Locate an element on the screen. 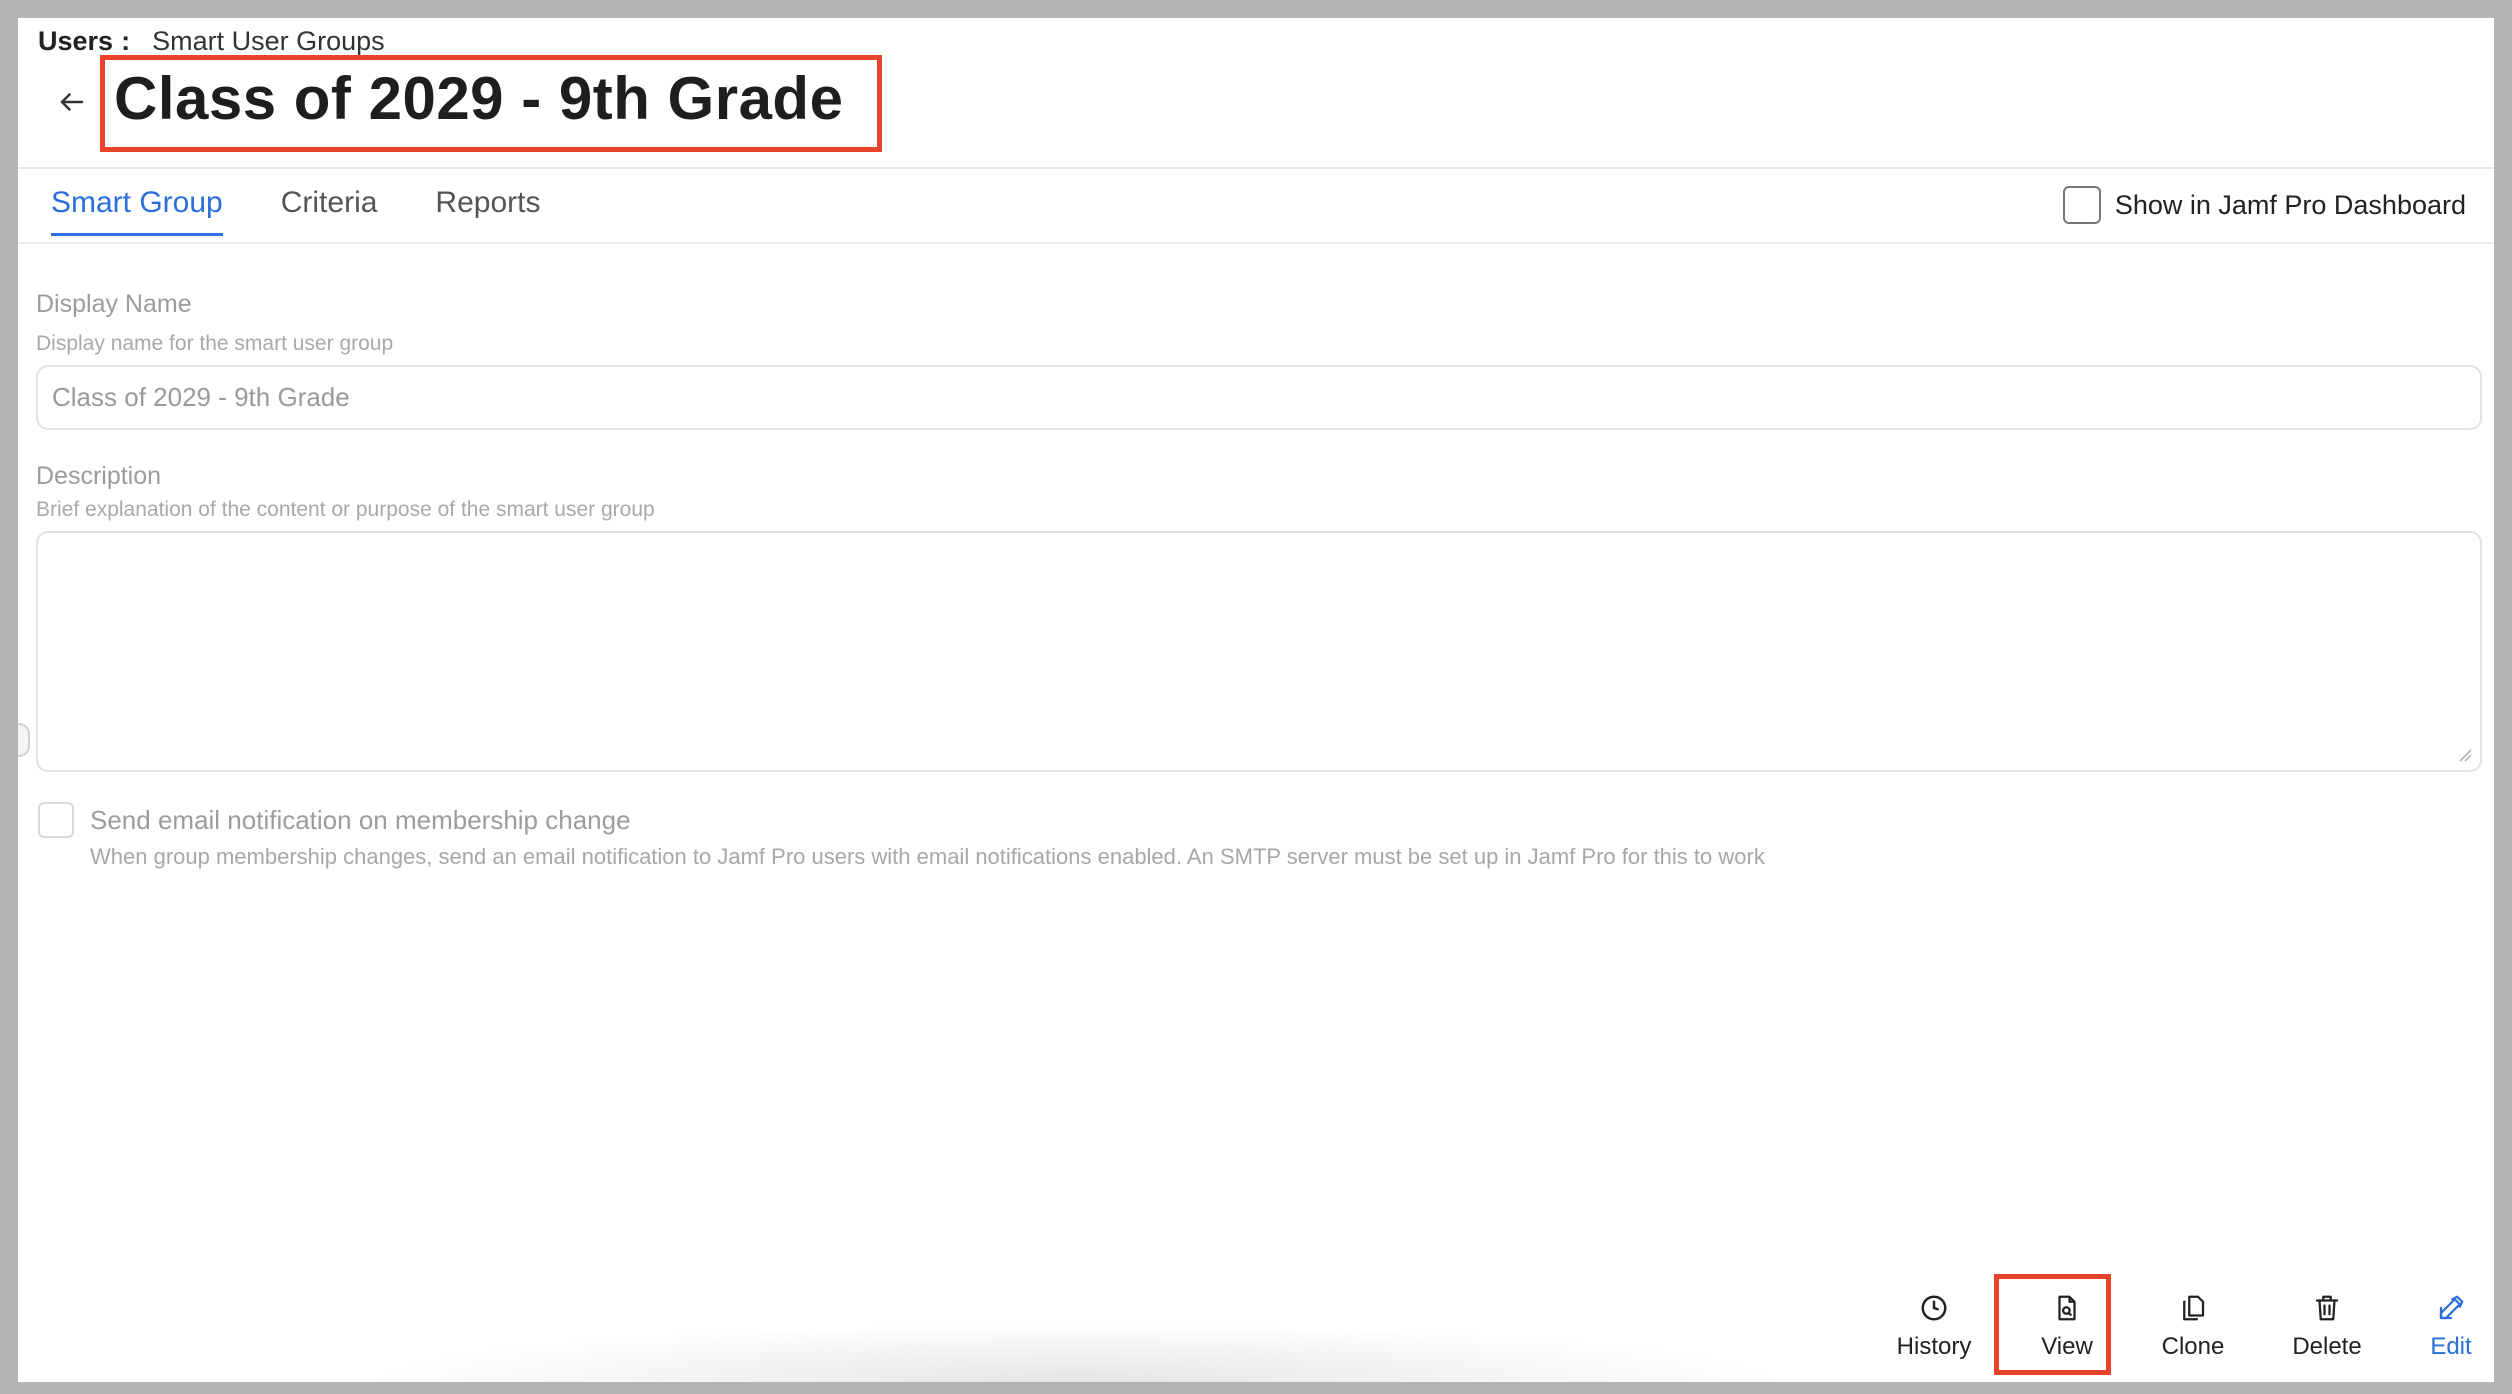  email-notification-checkbox is located at coordinates (56, 820).